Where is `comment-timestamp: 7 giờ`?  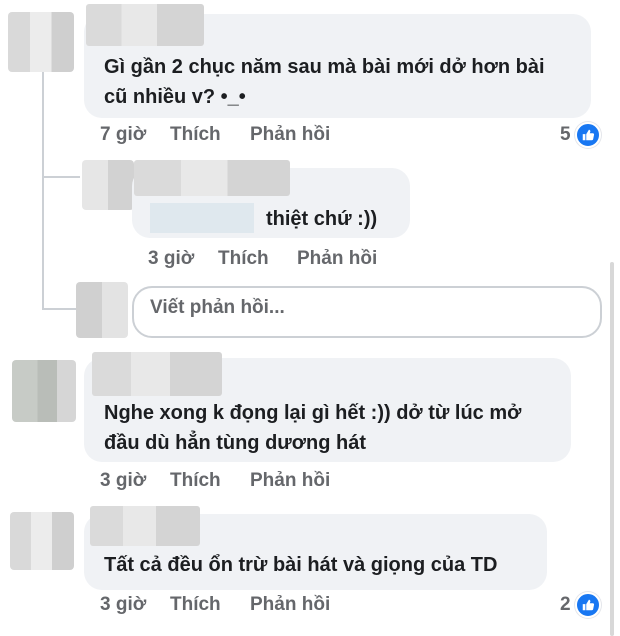
comment-timestamp: 7 giờ is located at coordinates (123, 135).